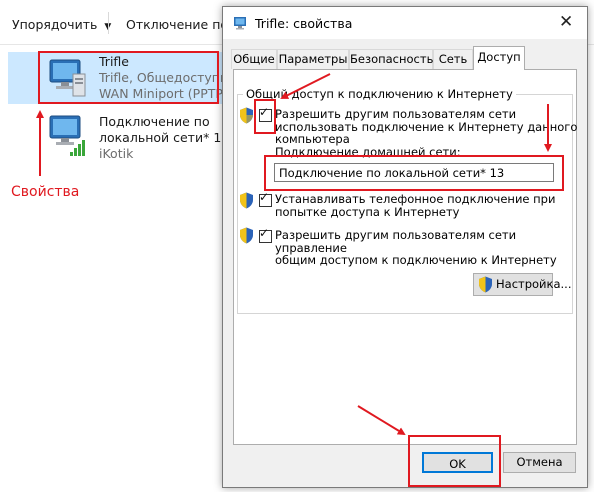 The image size is (594, 492). I want to click on tab-sharing: Доступ, so click(499, 58).